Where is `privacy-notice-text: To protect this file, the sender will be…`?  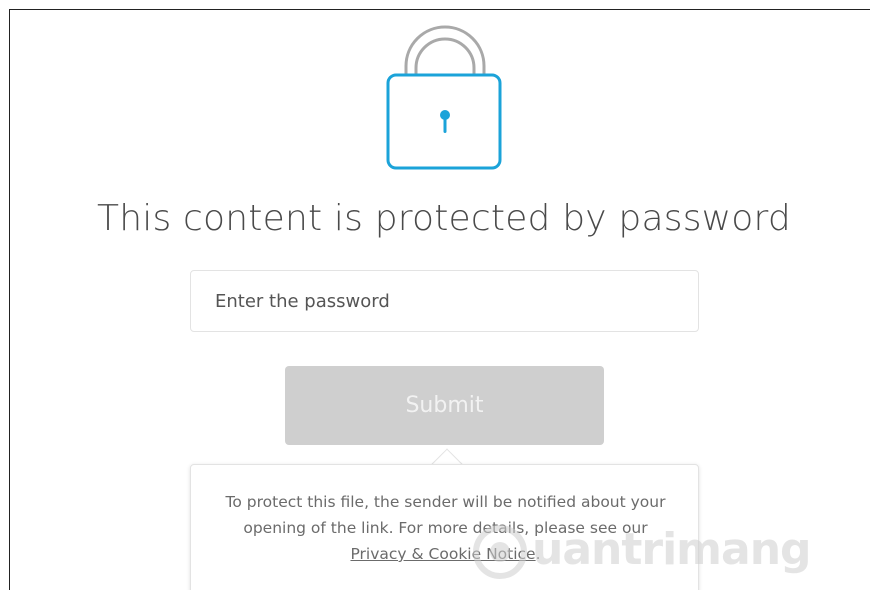
privacy-notice-text: To protect this file, the sender will be… is located at coordinates (445, 528).